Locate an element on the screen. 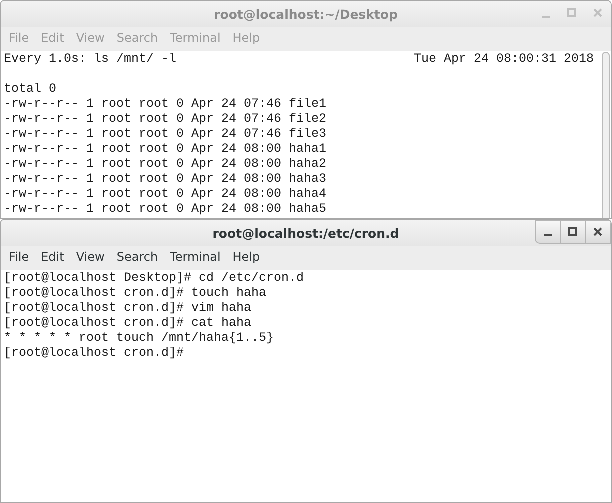  menu-item: File is located at coordinates (19, 257).